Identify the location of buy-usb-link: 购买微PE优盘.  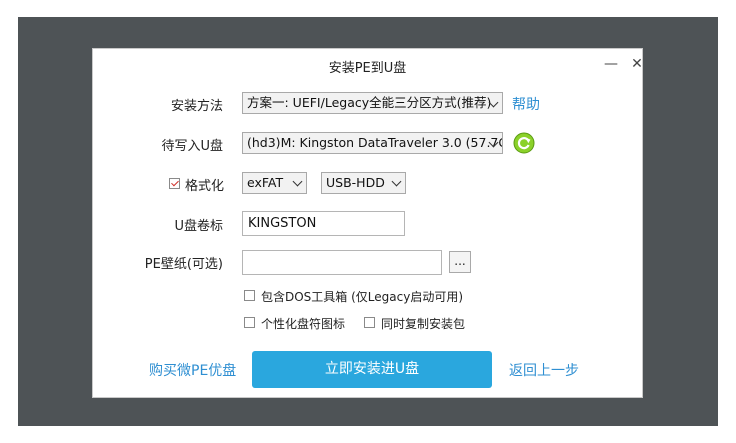
(192, 370).